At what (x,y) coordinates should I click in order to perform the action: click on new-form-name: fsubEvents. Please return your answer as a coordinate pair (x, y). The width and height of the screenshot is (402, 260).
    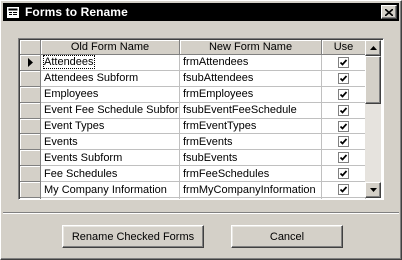
    Looking at the image, I should click on (210, 157).